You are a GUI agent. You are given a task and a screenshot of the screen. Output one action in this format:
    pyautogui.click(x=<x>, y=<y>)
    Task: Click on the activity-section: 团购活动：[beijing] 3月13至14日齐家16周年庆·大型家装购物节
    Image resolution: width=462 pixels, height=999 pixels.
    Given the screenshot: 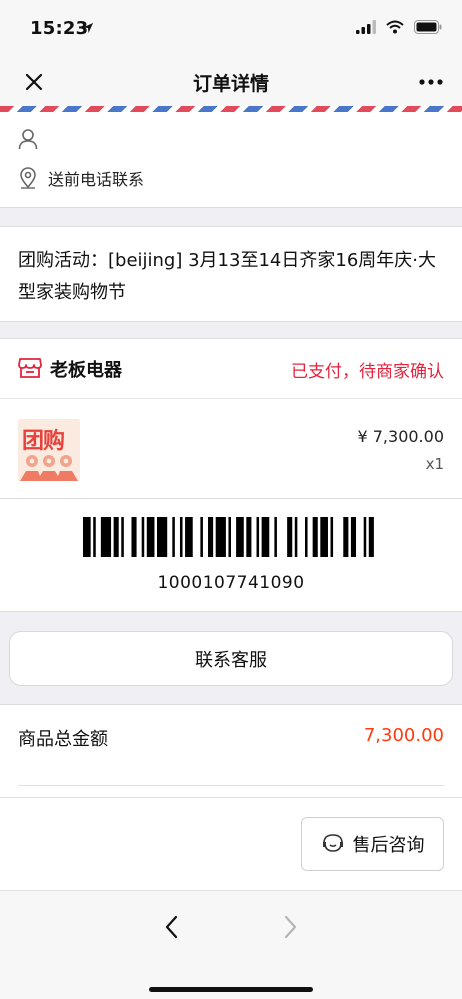 What is the action you would take?
    pyautogui.click(x=231, y=274)
    